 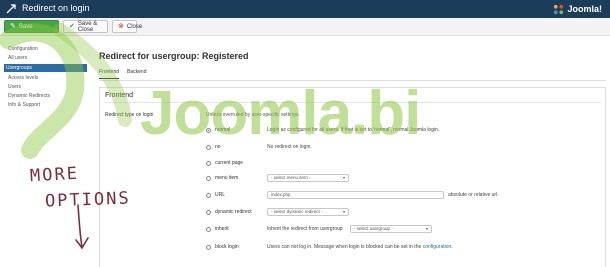 I want to click on option-label: inherit, so click(x=222, y=229).